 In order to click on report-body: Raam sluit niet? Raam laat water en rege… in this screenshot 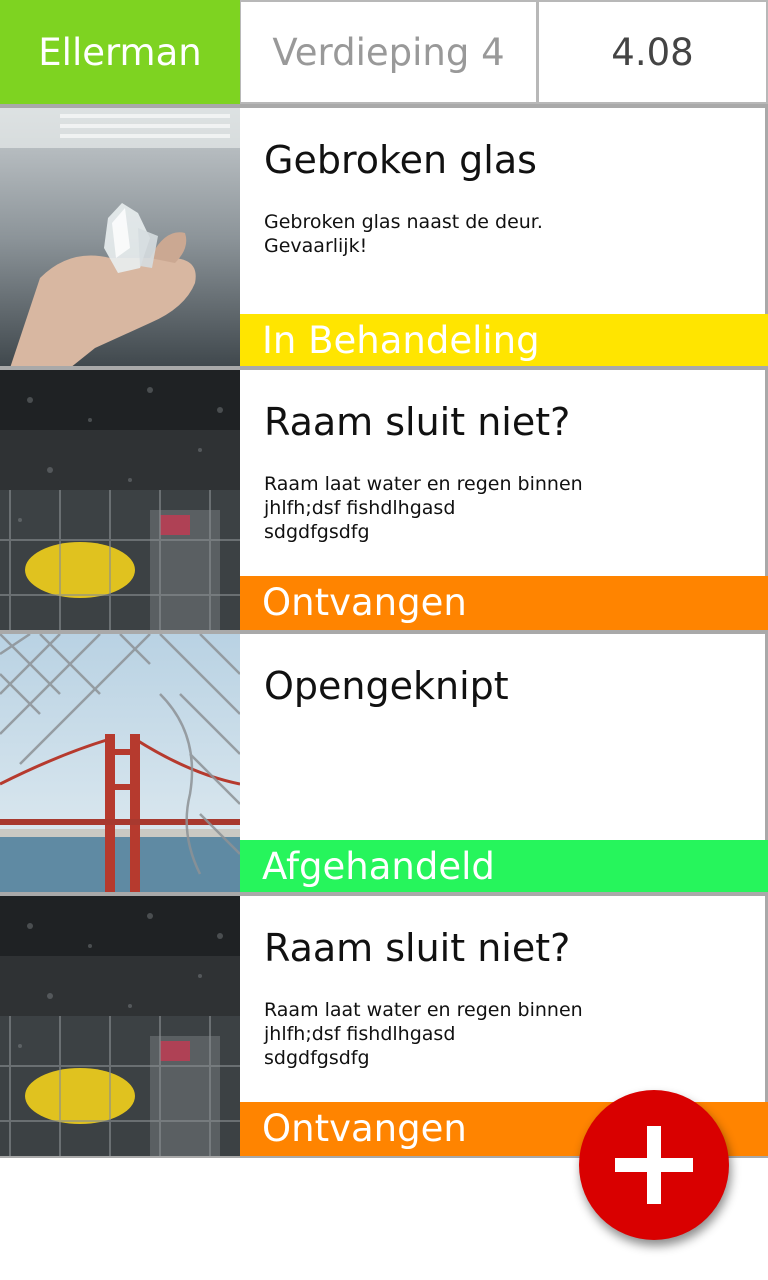, I will do `click(504, 500)`.